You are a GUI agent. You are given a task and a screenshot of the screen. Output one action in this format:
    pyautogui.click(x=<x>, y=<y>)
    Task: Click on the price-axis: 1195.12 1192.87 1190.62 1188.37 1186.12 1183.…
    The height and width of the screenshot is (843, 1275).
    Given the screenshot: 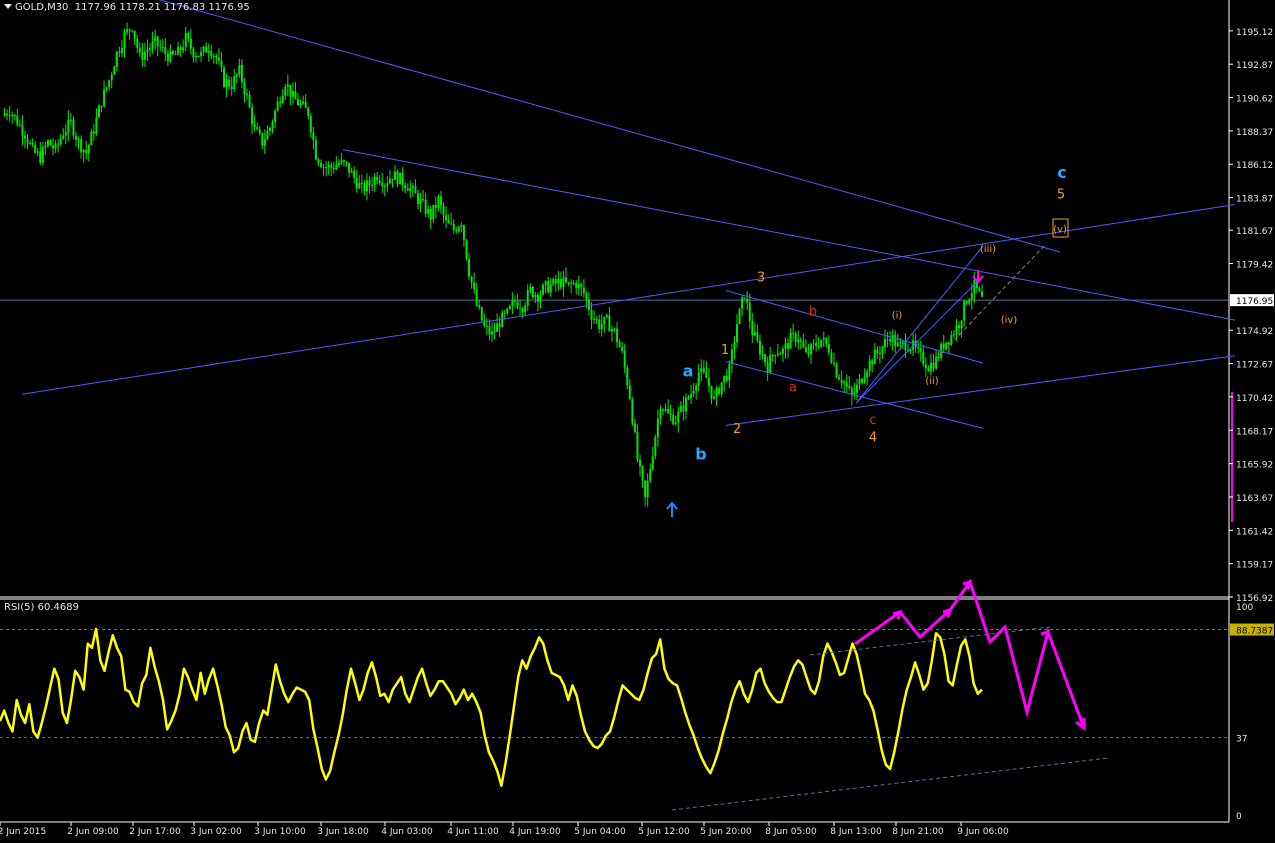 What is the action you would take?
    pyautogui.click(x=1251, y=316)
    